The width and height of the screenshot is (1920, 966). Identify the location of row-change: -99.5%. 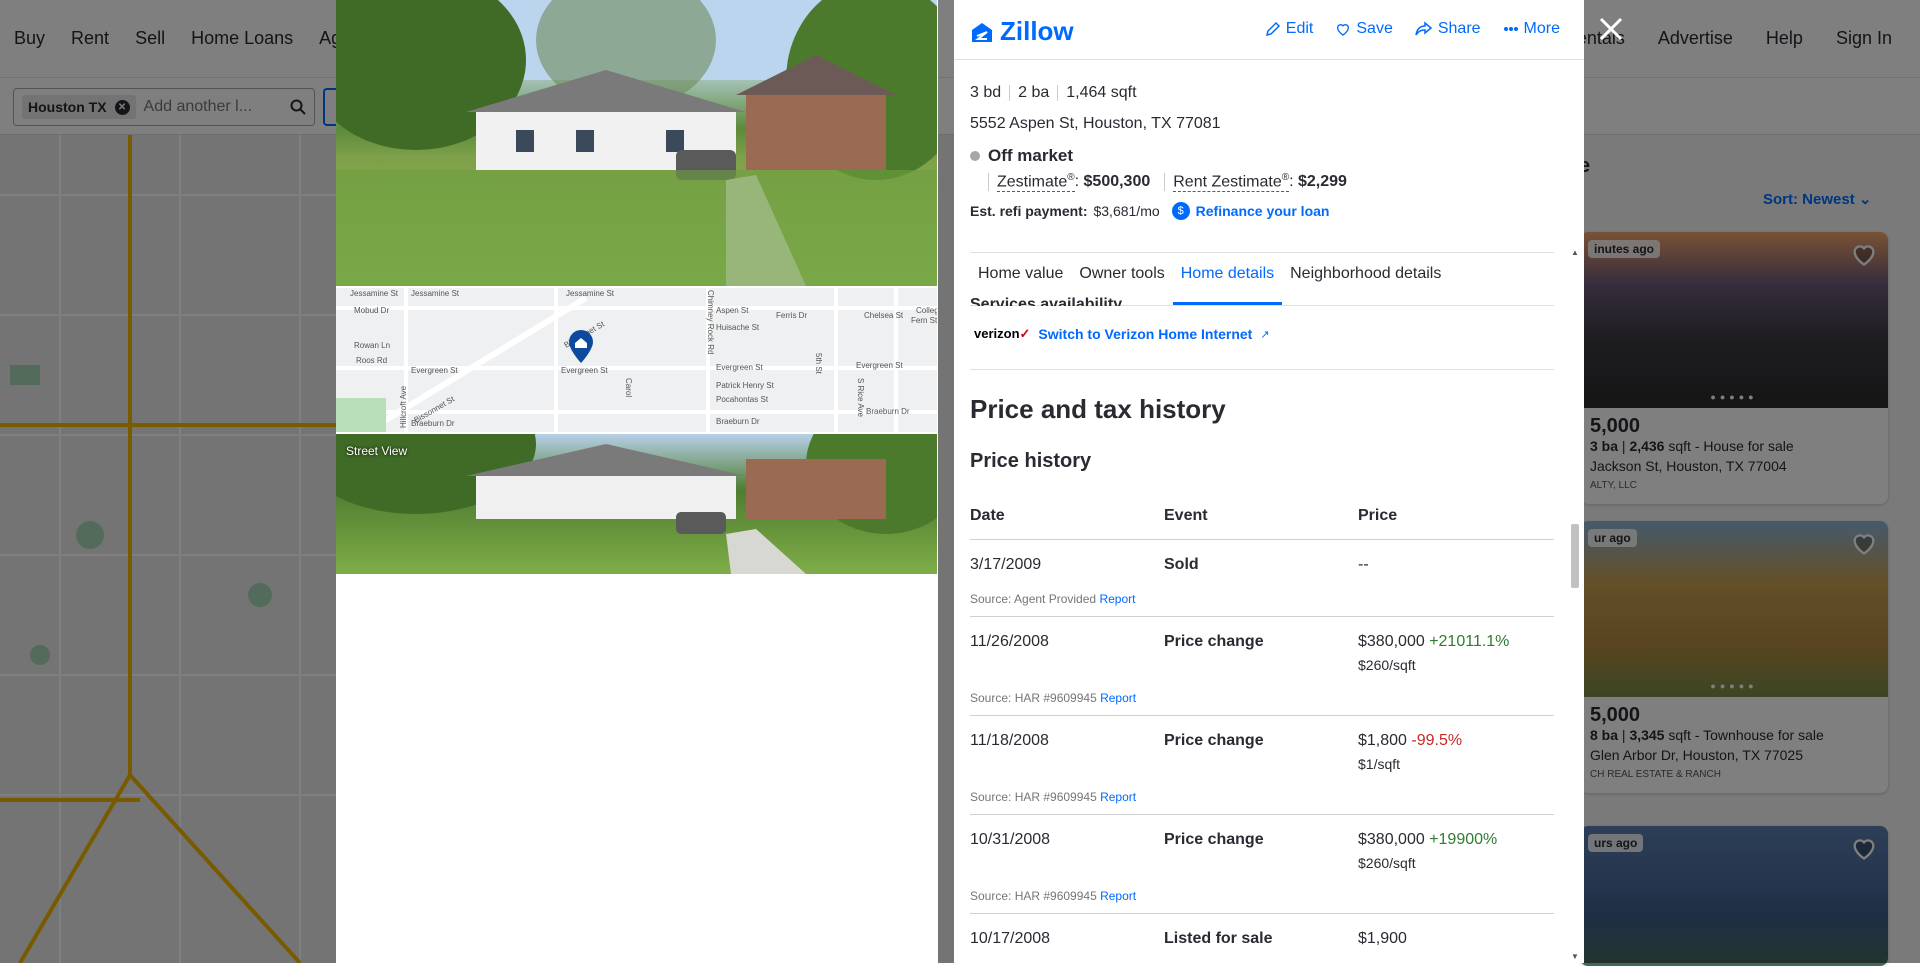
(1436, 740).